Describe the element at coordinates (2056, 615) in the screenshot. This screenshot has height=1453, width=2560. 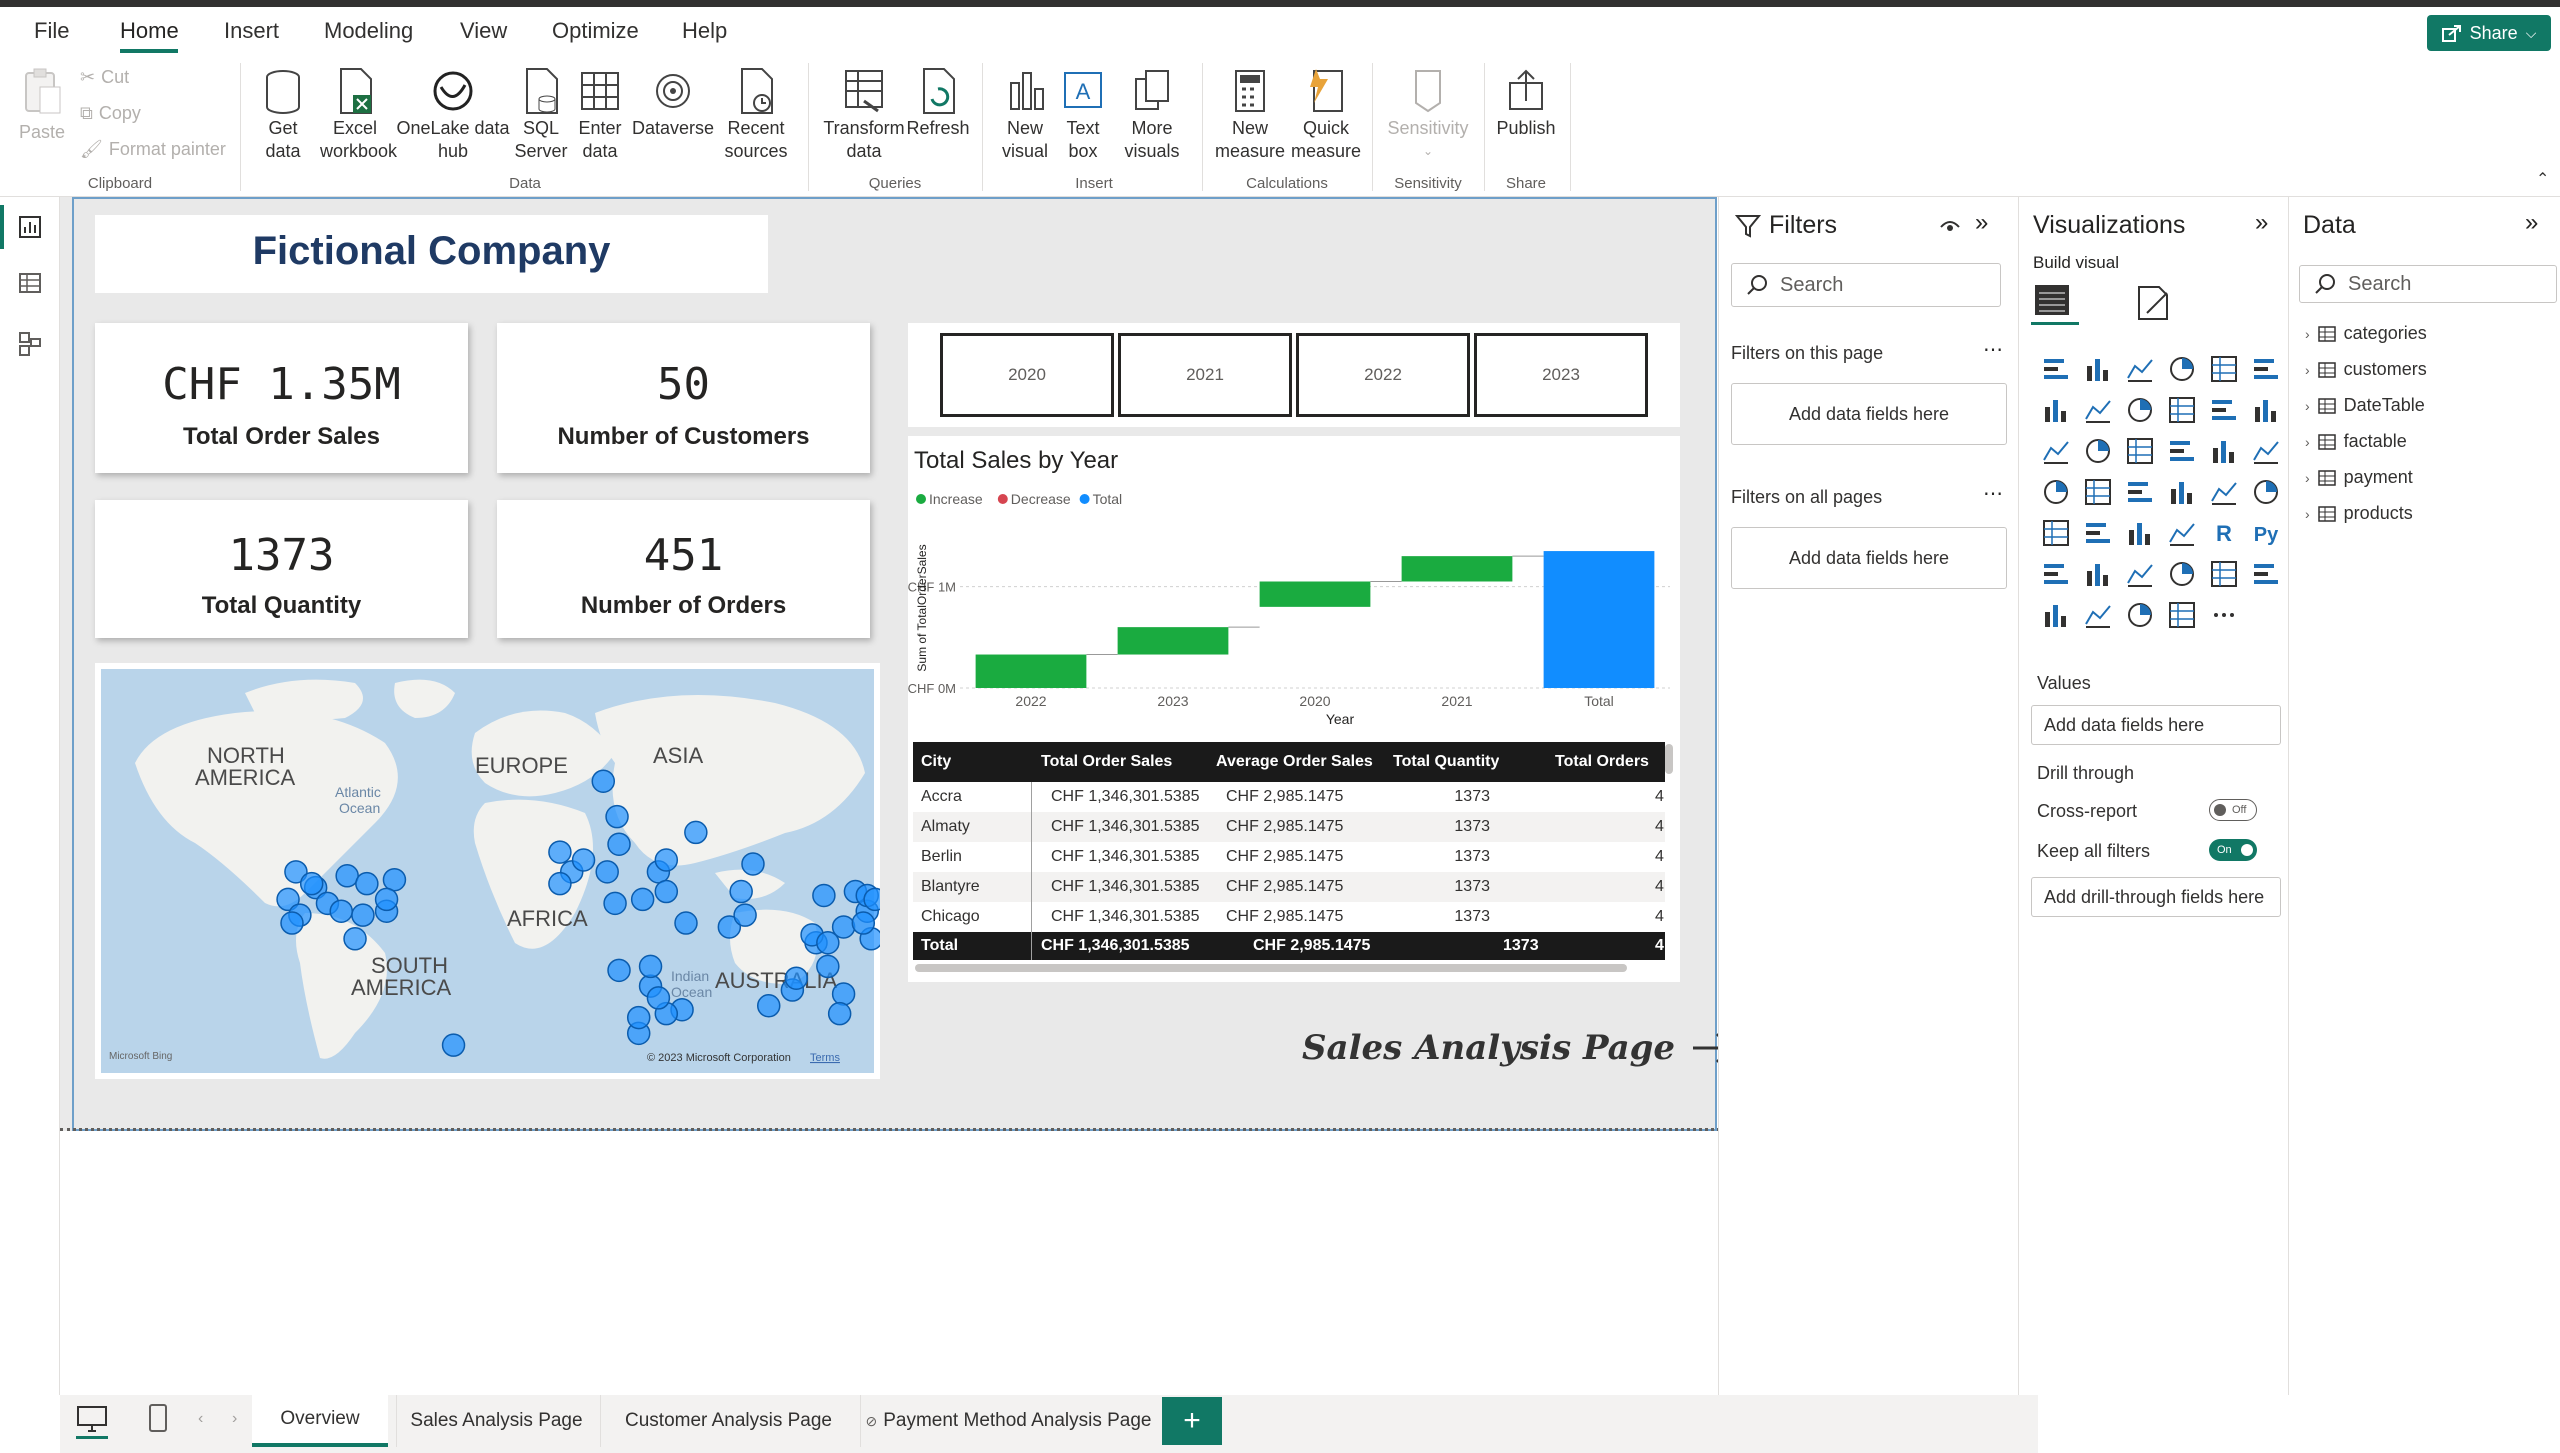
I see `power-apps-visual-icon` at that location.